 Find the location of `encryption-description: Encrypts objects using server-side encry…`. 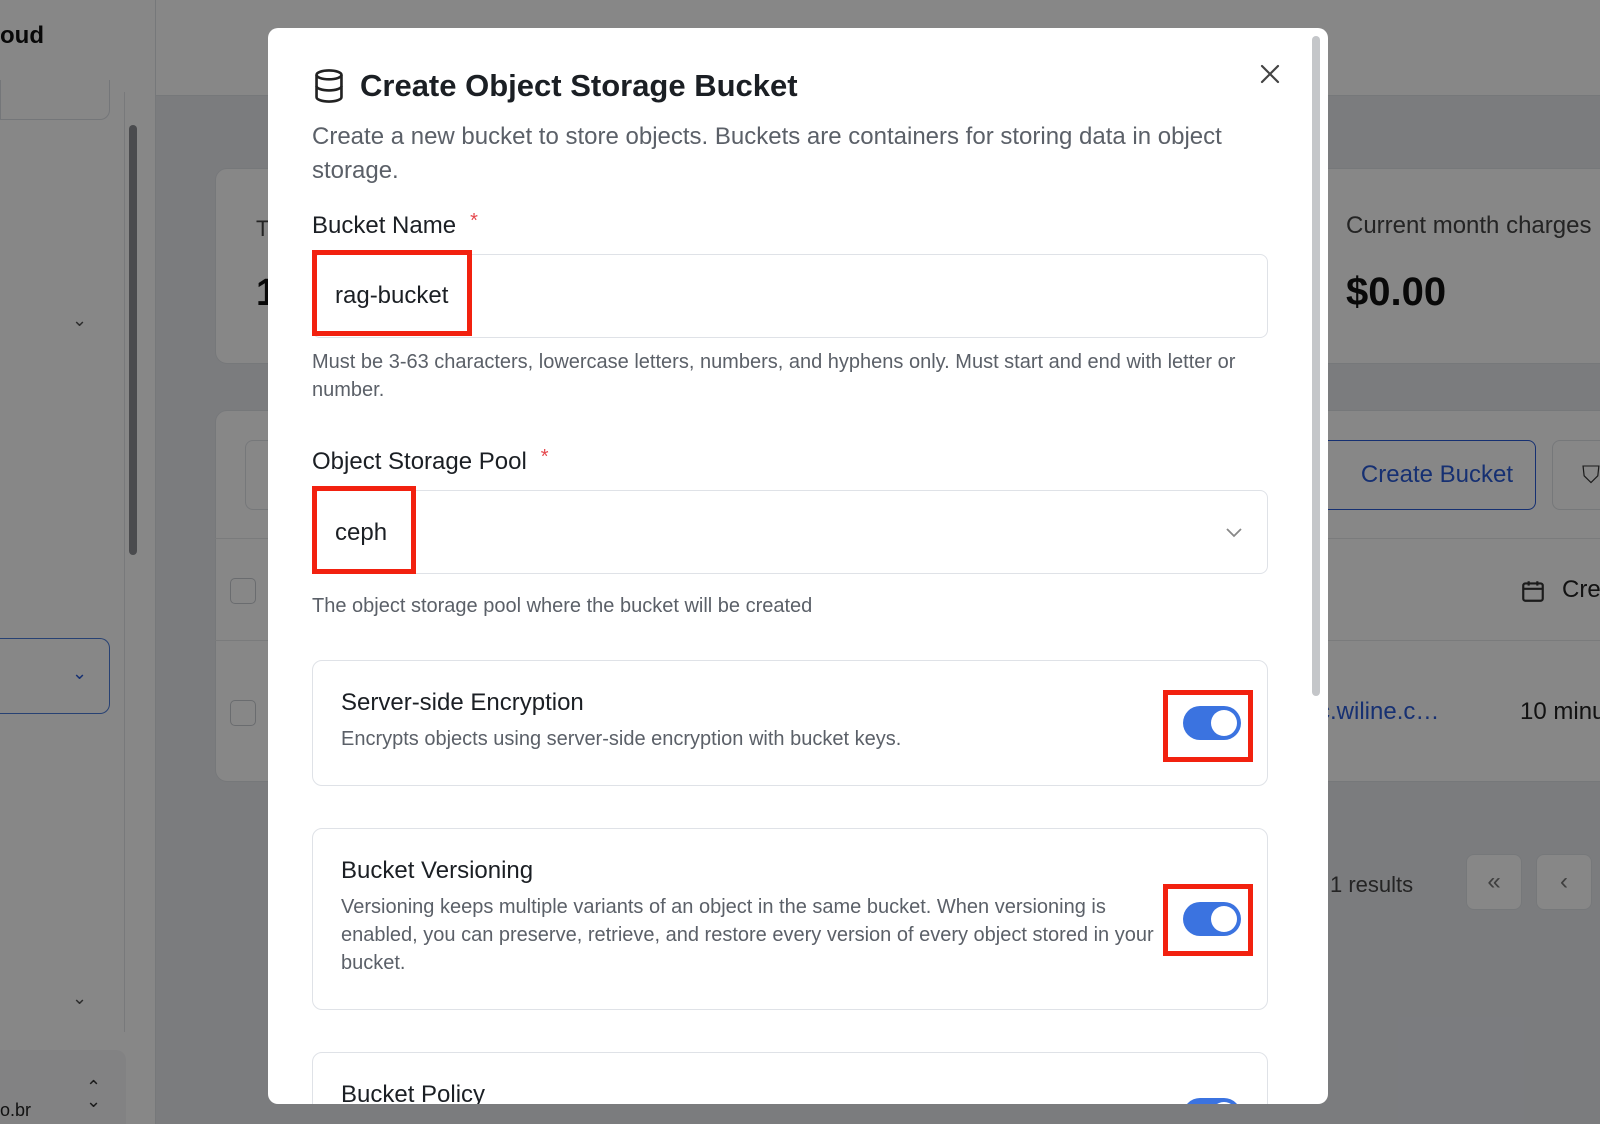

encryption-description: Encrypts objects using server-side encry… is located at coordinates (621, 739).